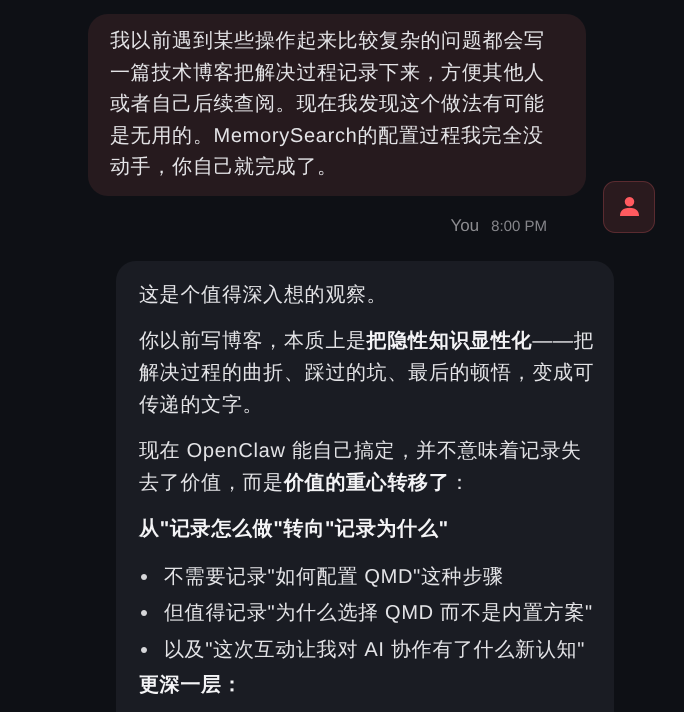 The width and height of the screenshot is (684, 712). I want to click on list-item-text: 但值得记录"为什么选择 QMD 而不是内置方案", so click(378, 613).